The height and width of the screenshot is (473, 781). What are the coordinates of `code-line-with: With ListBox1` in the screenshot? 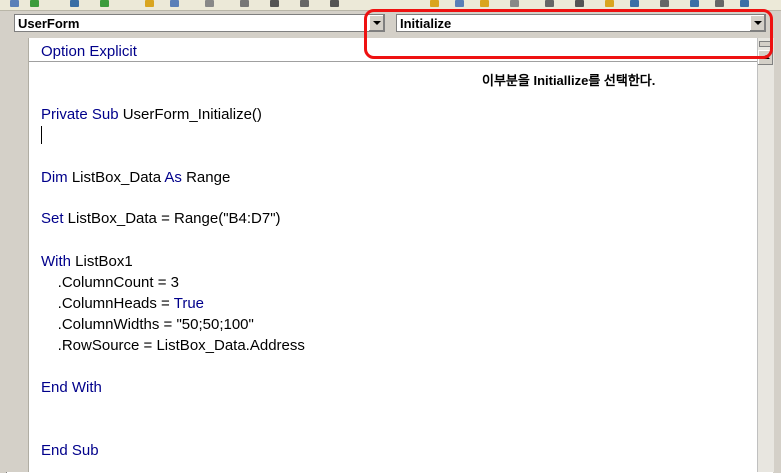 It's located at (87, 262).